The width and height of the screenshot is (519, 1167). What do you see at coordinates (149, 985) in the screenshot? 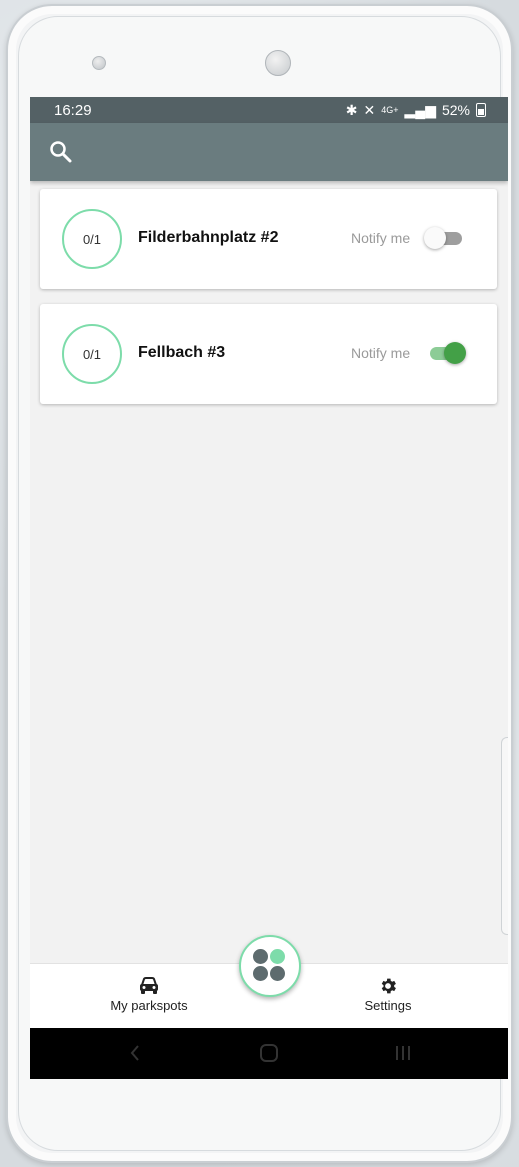
I see `car-icon` at bounding box center [149, 985].